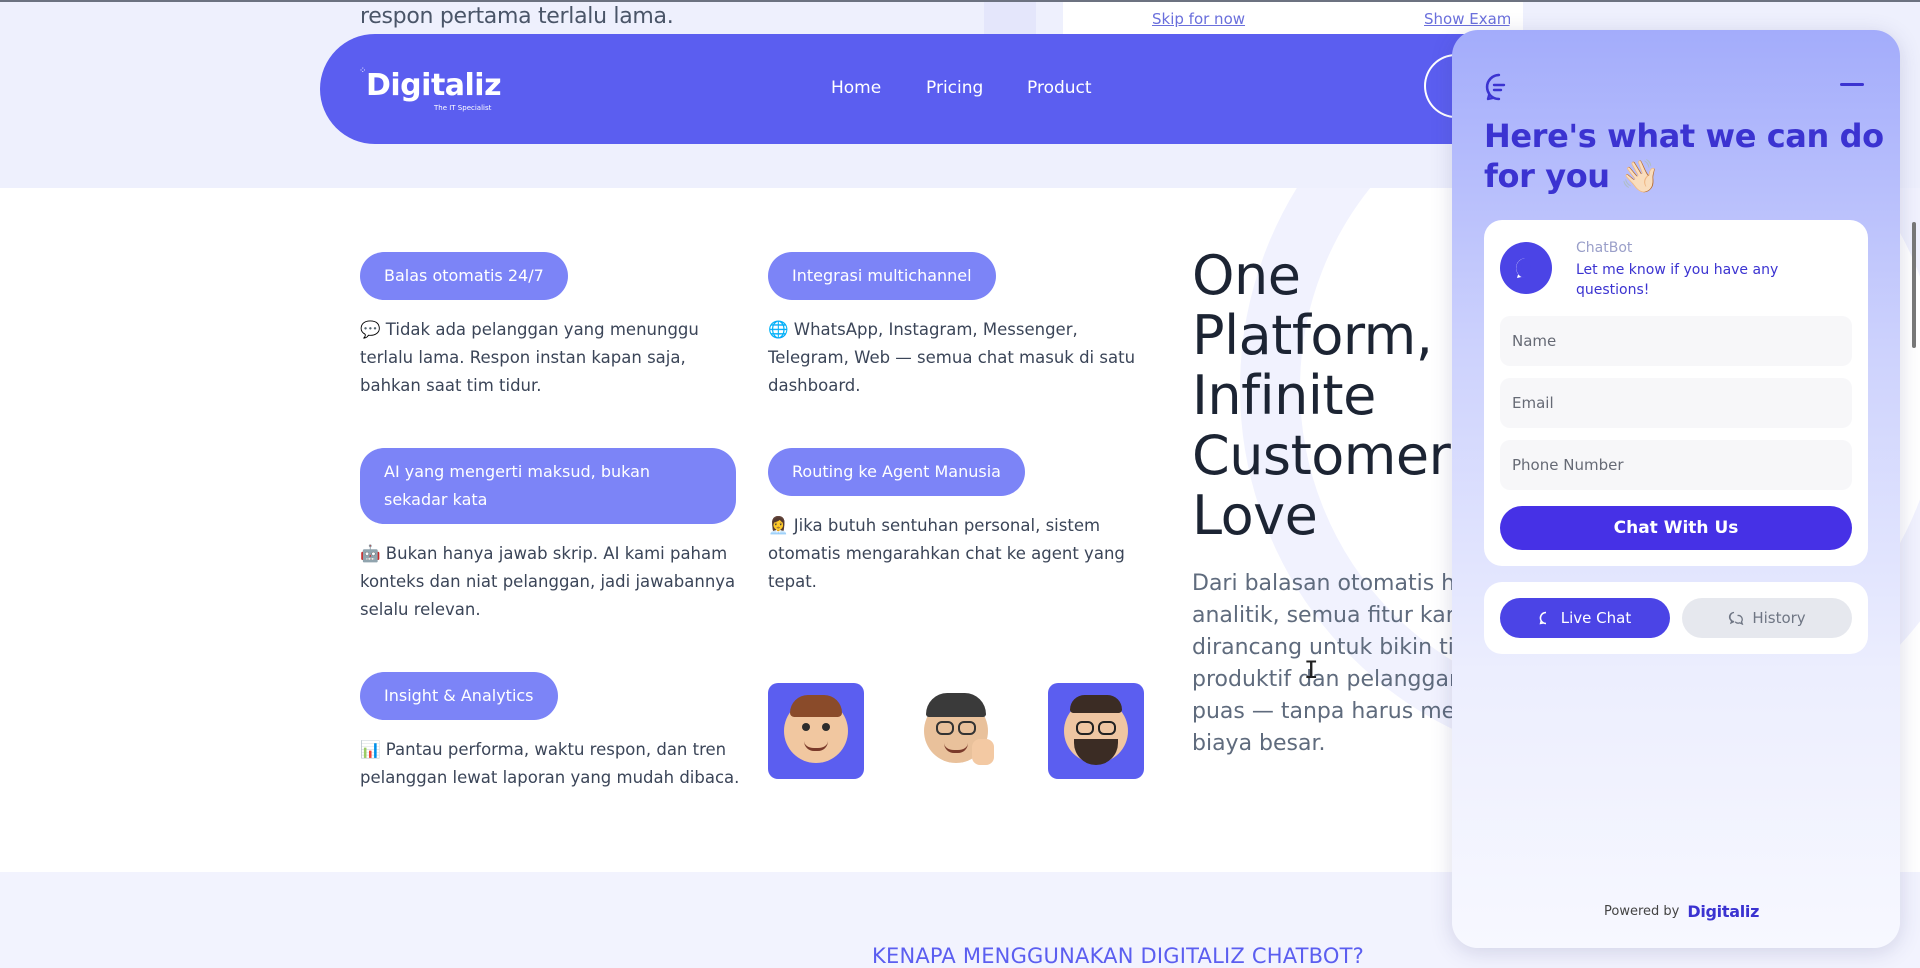 The height and width of the screenshot is (968, 1920). Describe the element at coordinates (1677, 280) in the screenshot. I see `bot-message: Let me know if you have any questions!` at that location.